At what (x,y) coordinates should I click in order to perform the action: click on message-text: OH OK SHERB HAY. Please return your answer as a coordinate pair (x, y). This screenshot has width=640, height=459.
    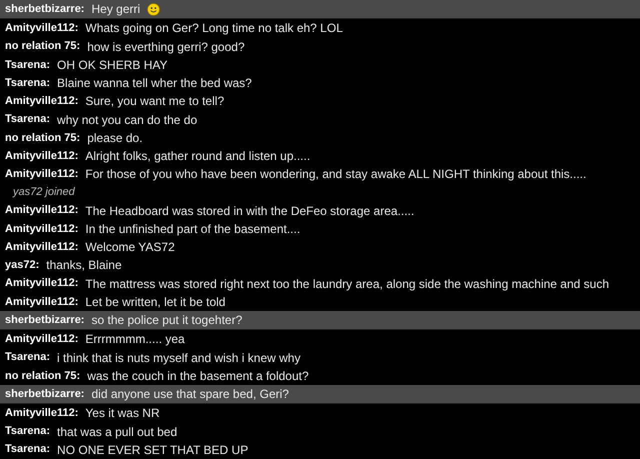
    Looking at the image, I should click on (112, 65).